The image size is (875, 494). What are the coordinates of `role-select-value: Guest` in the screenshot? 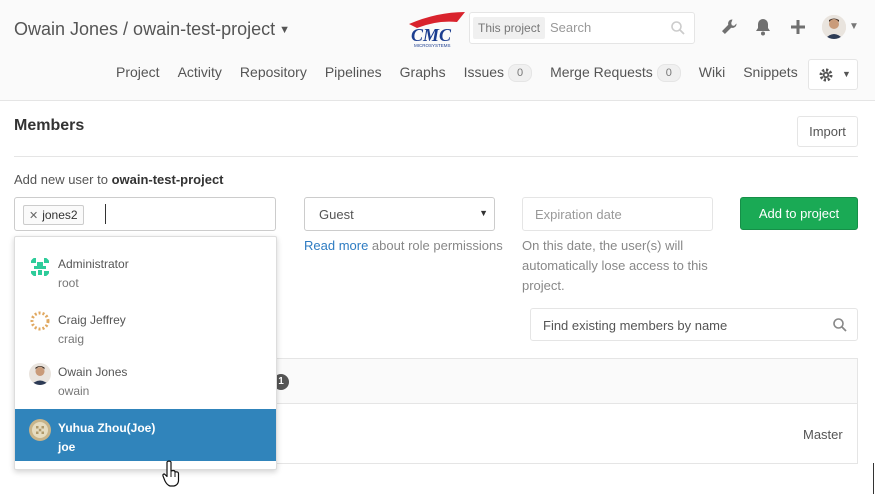 It's located at (336, 214).